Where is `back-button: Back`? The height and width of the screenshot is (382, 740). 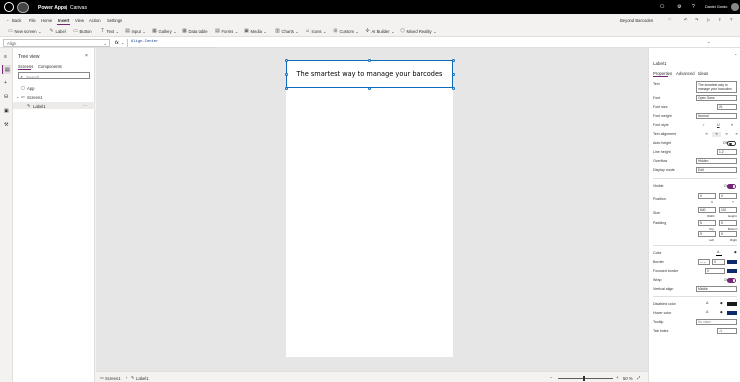 back-button: Back is located at coordinates (16, 20).